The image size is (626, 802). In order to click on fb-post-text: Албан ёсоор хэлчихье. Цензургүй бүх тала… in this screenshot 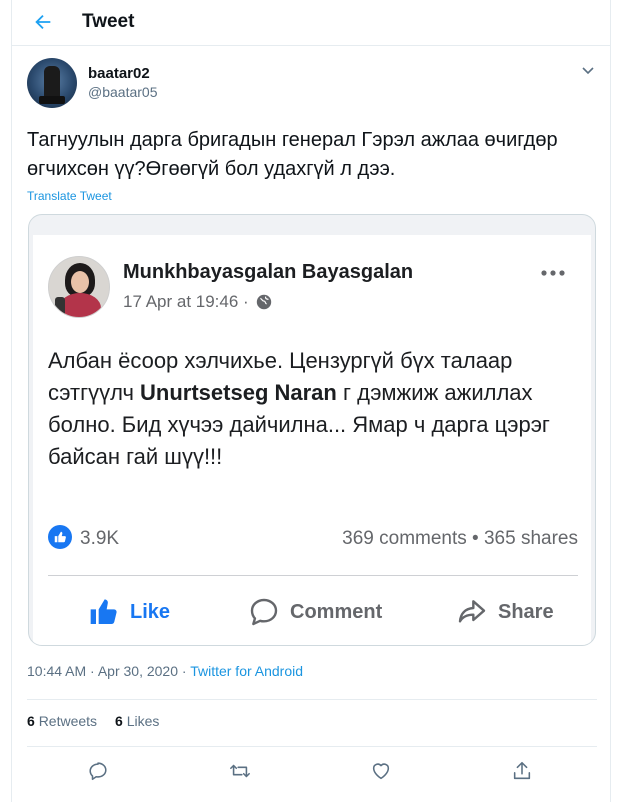, I will do `click(299, 408)`.